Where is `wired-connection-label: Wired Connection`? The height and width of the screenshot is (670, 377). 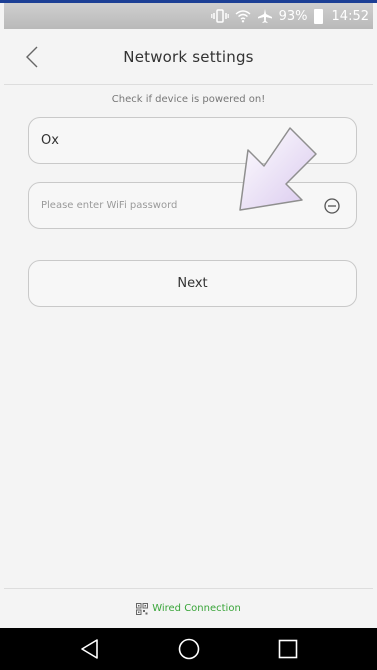 wired-connection-label: Wired Connection is located at coordinates (196, 608).